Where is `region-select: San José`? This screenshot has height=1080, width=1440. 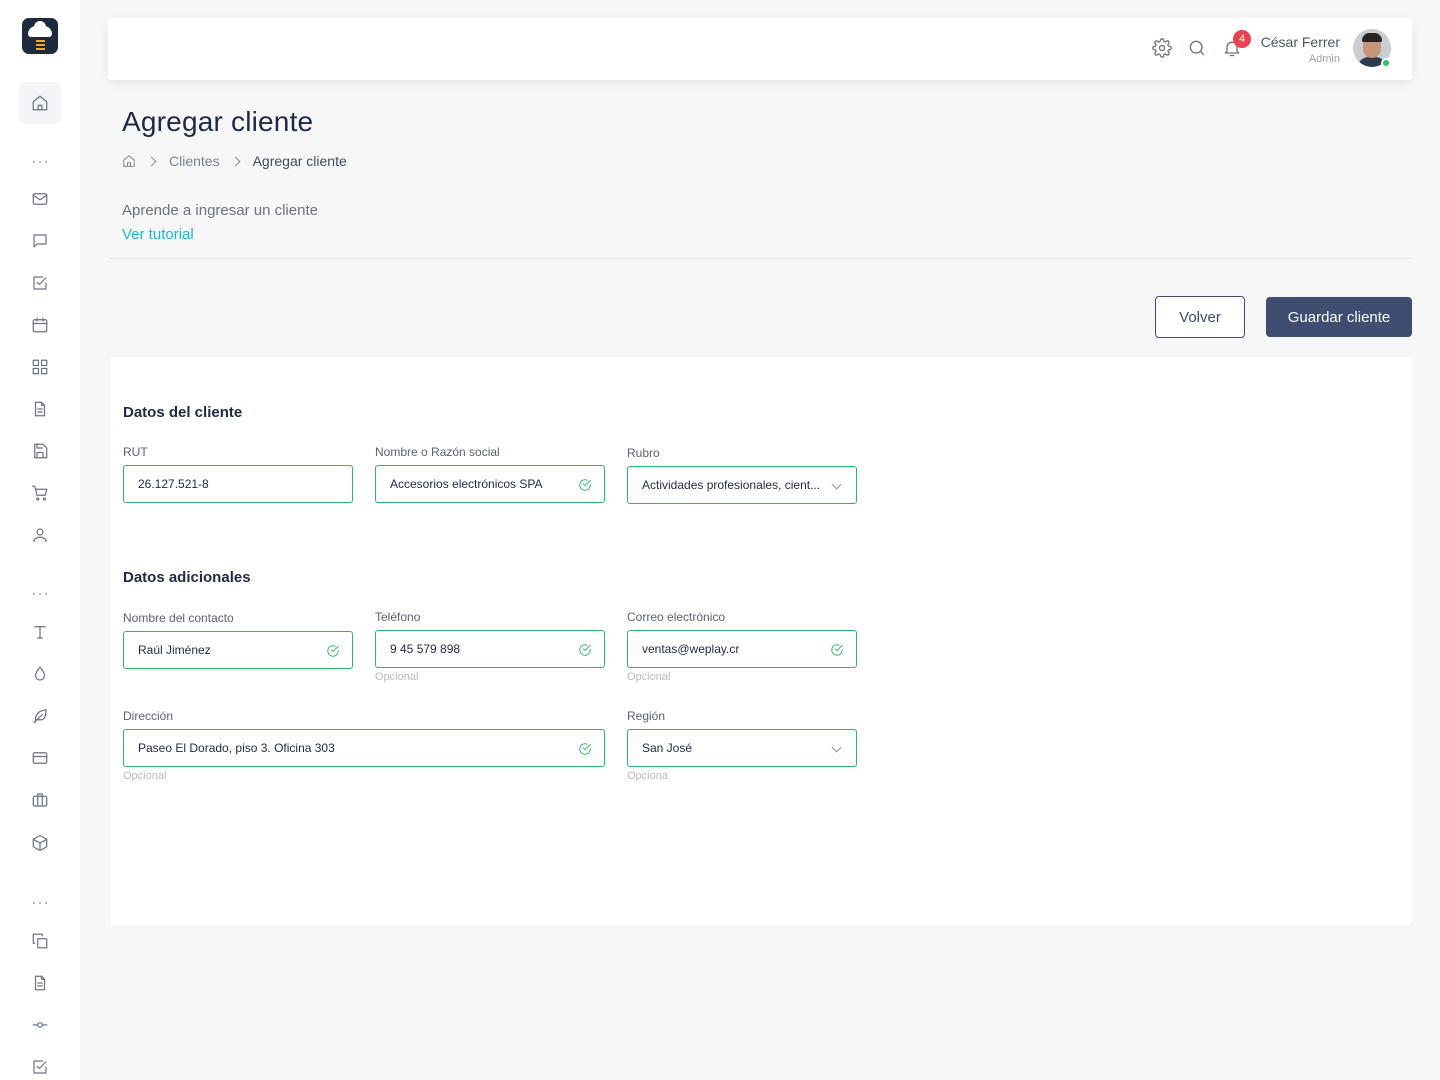 region-select: San José is located at coordinates (742, 748).